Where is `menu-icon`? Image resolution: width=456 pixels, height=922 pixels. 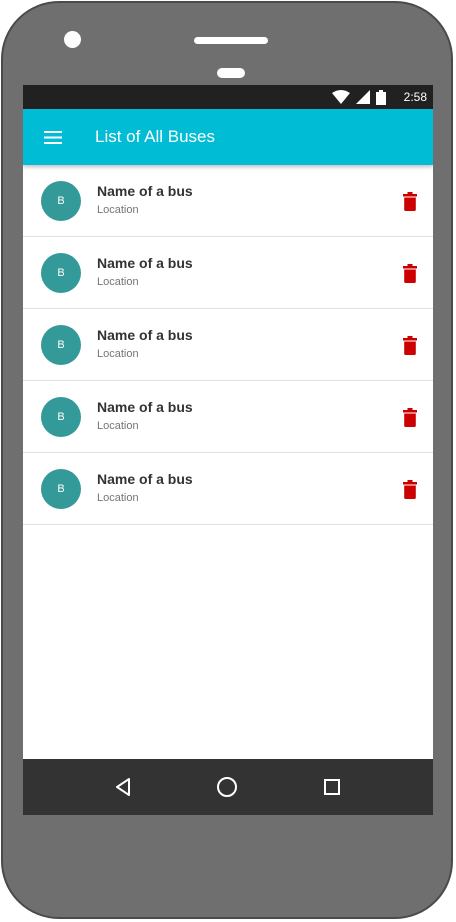 menu-icon is located at coordinates (53, 137).